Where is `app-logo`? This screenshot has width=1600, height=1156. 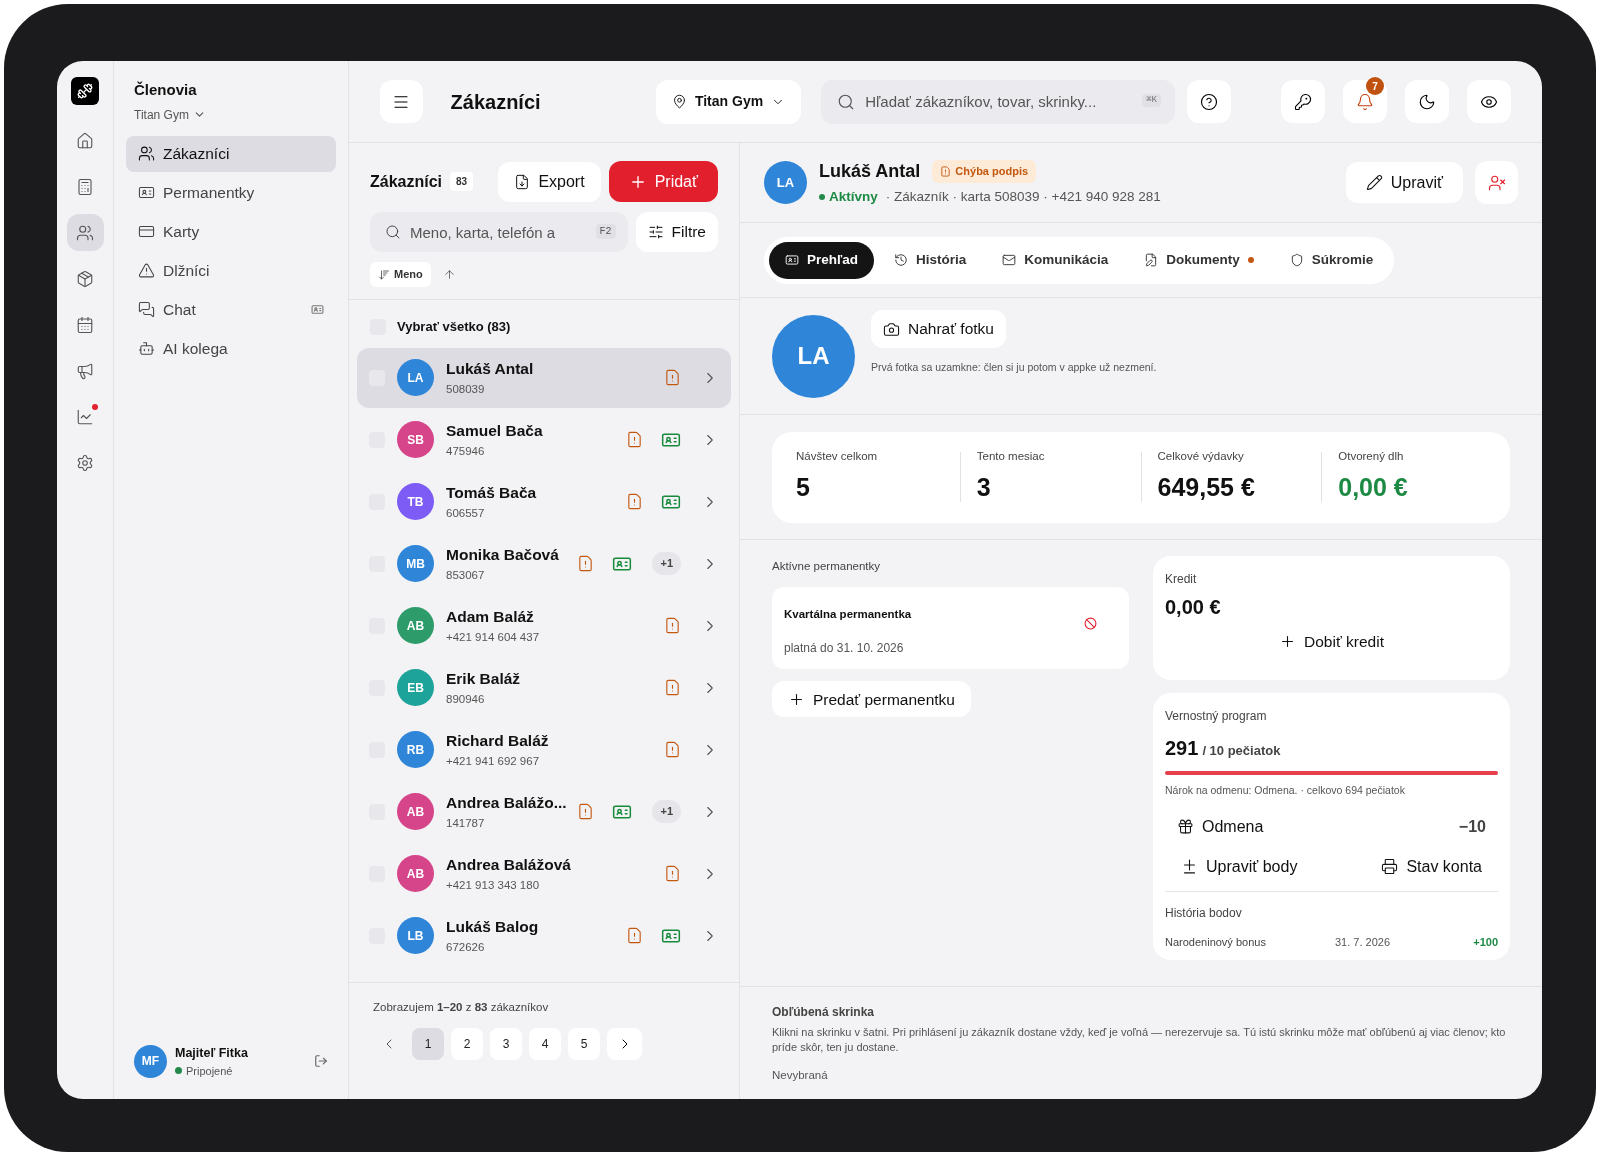
app-logo is located at coordinates (85, 91).